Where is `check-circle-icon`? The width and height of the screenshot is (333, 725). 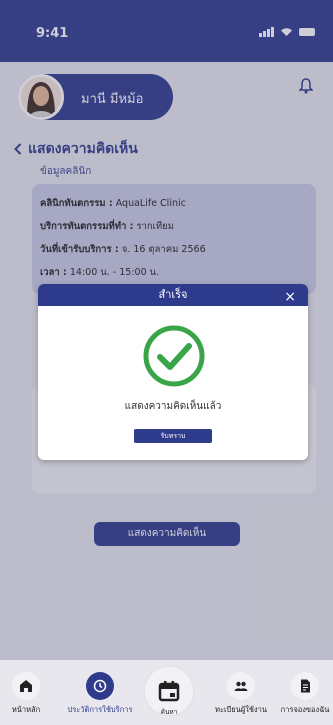 check-circle-icon is located at coordinates (174, 356).